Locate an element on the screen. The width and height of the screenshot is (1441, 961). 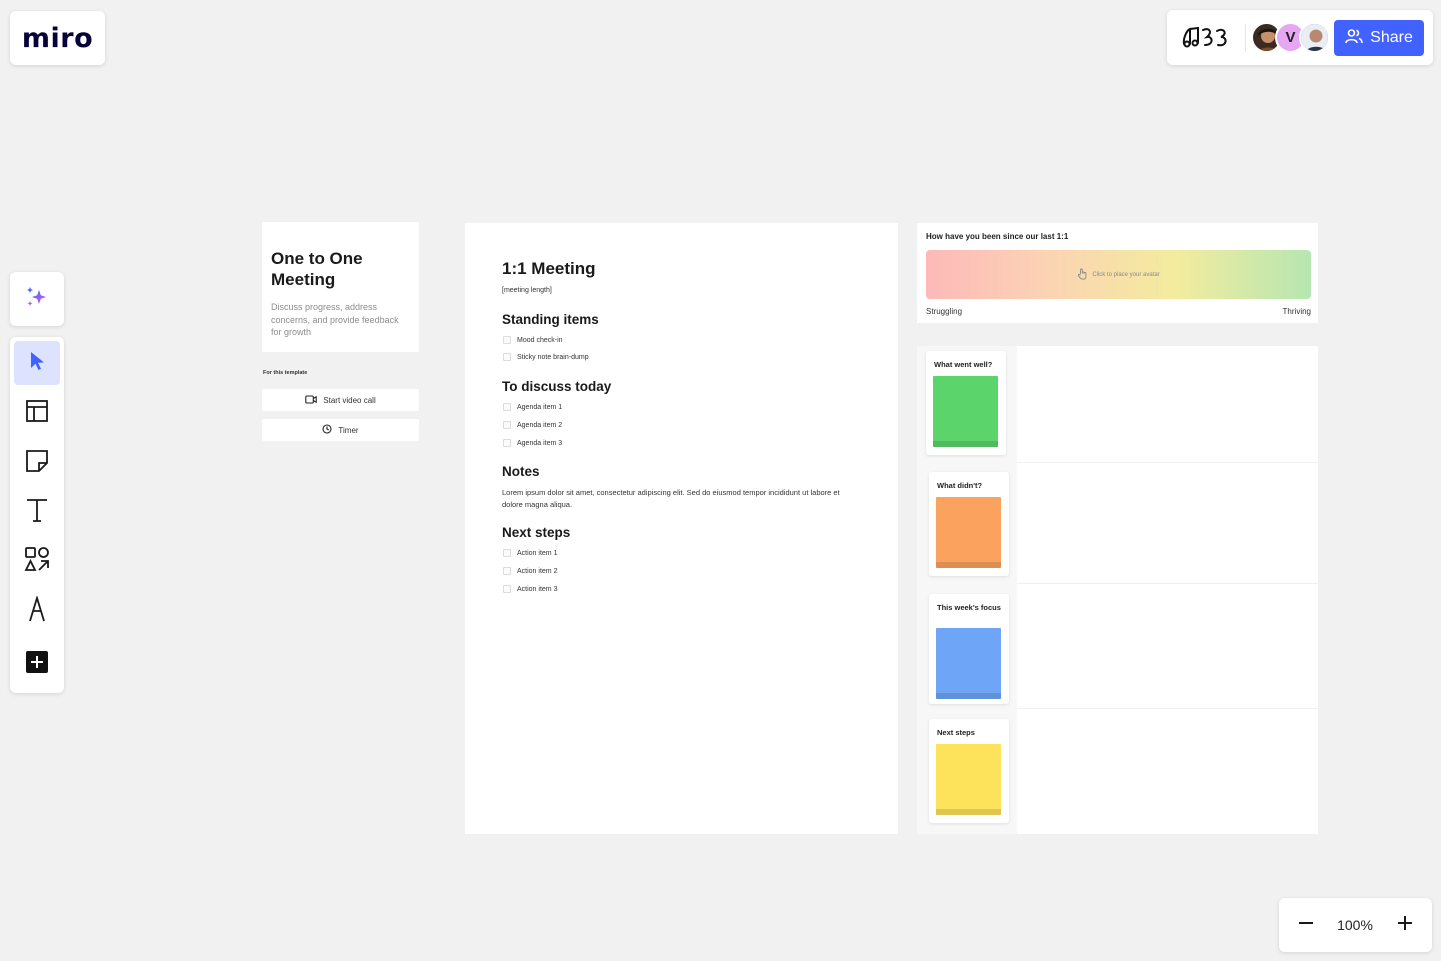
meeting-length: [meeting length] is located at coordinates (527, 290).